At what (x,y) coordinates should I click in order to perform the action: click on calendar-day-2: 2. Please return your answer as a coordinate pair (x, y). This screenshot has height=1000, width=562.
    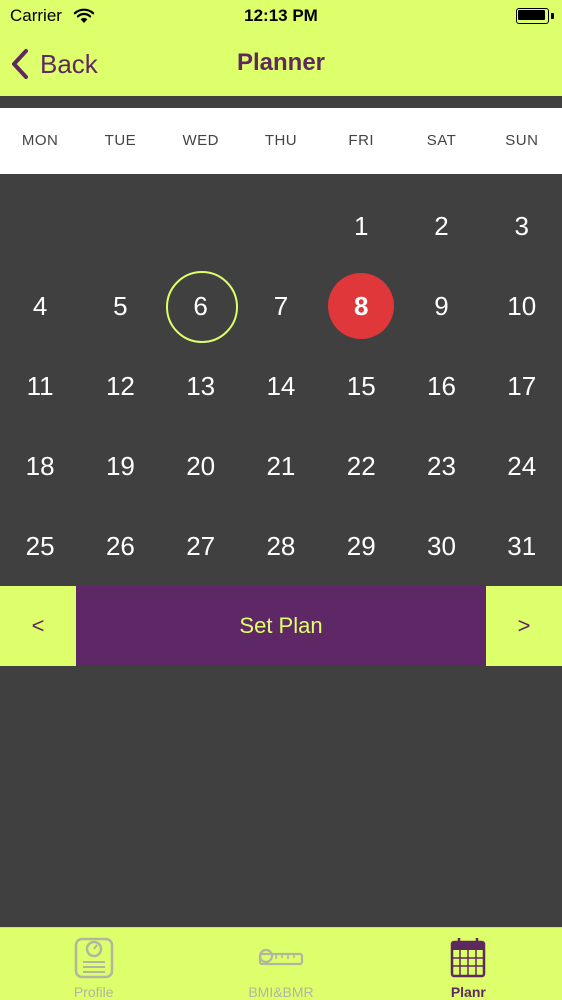
    Looking at the image, I should click on (441, 226).